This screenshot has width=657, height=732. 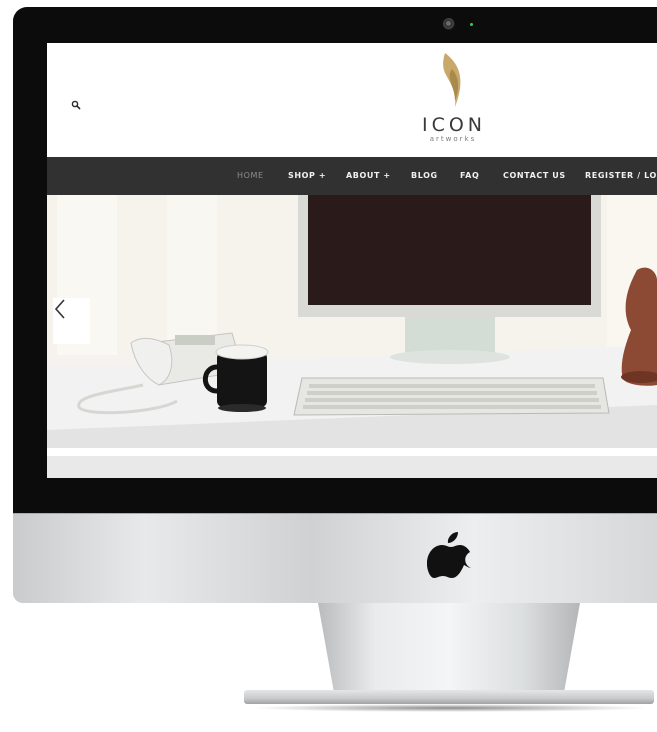 I want to click on flame-logo-icon, so click(x=452, y=80).